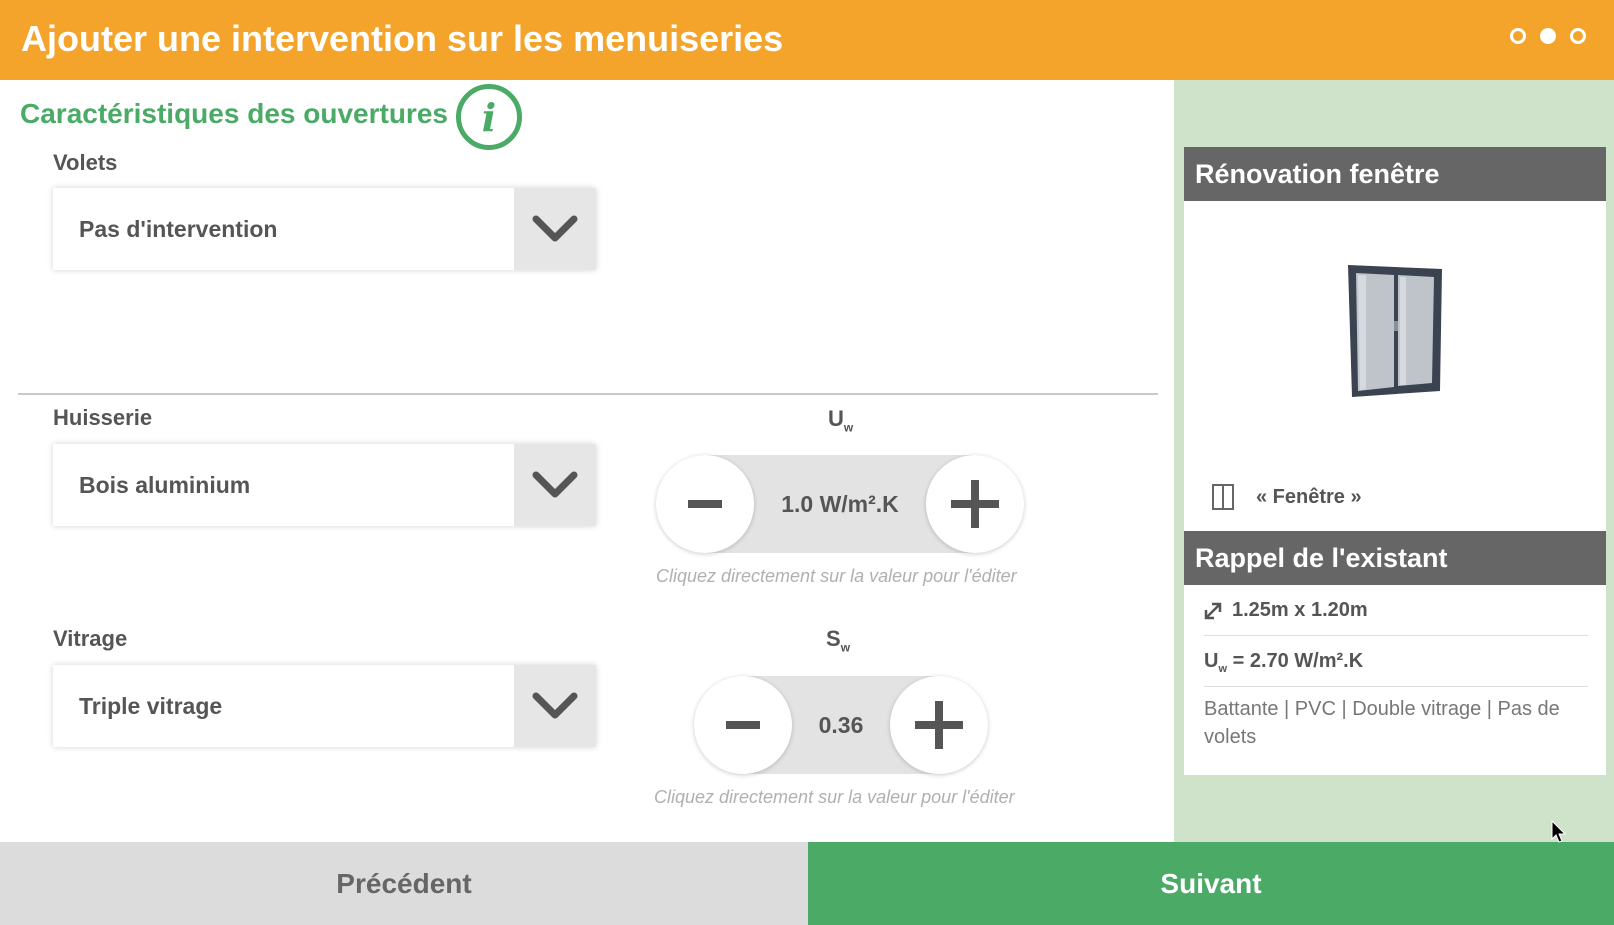  I want to click on uw-label: Uw, so click(840, 420).